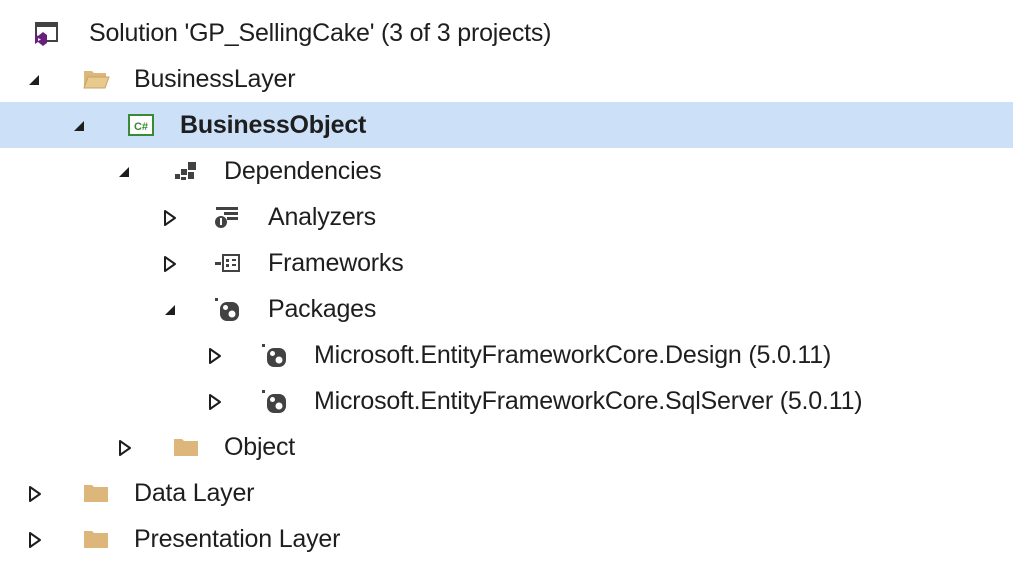 Image resolution: width=1013 pixels, height=587 pixels. Describe the element at coordinates (194, 493) in the screenshot. I see `data-layer-label: Data Layer` at that location.